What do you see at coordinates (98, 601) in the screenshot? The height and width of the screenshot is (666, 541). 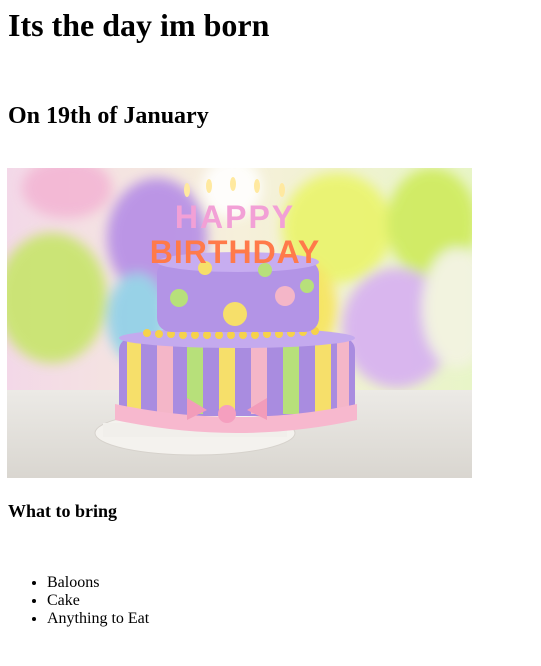 I see `list-item: Cake` at bounding box center [98, 601].